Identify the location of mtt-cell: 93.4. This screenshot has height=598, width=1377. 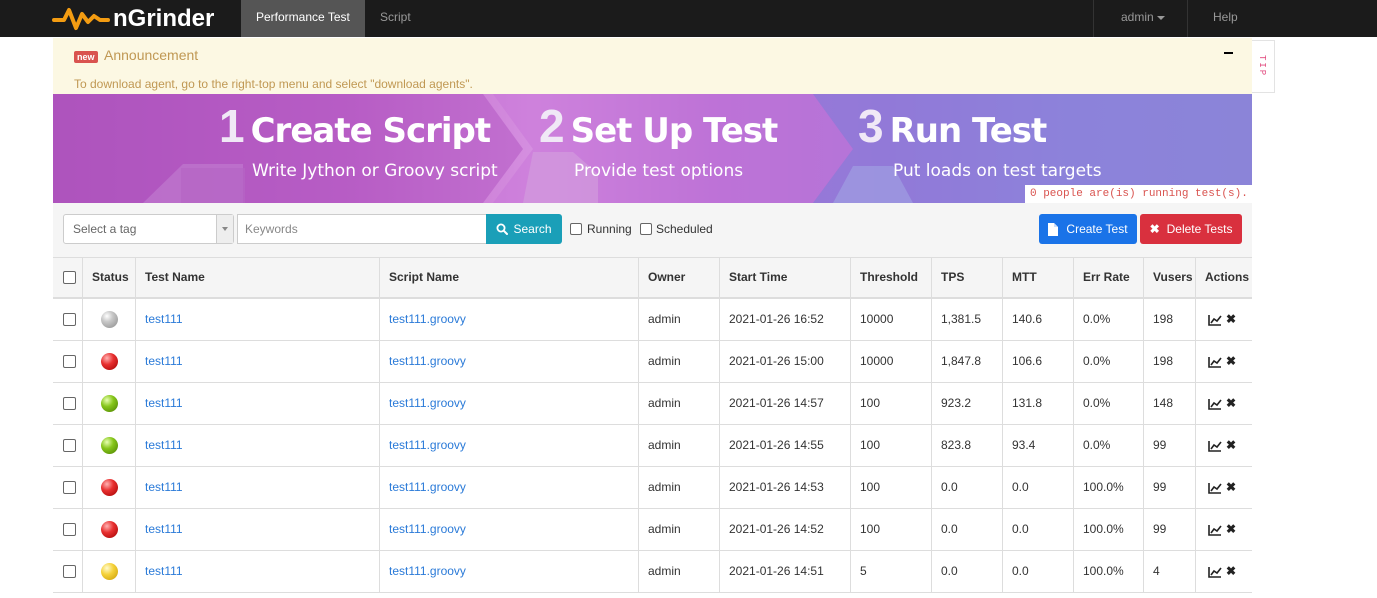
(1037, 445).